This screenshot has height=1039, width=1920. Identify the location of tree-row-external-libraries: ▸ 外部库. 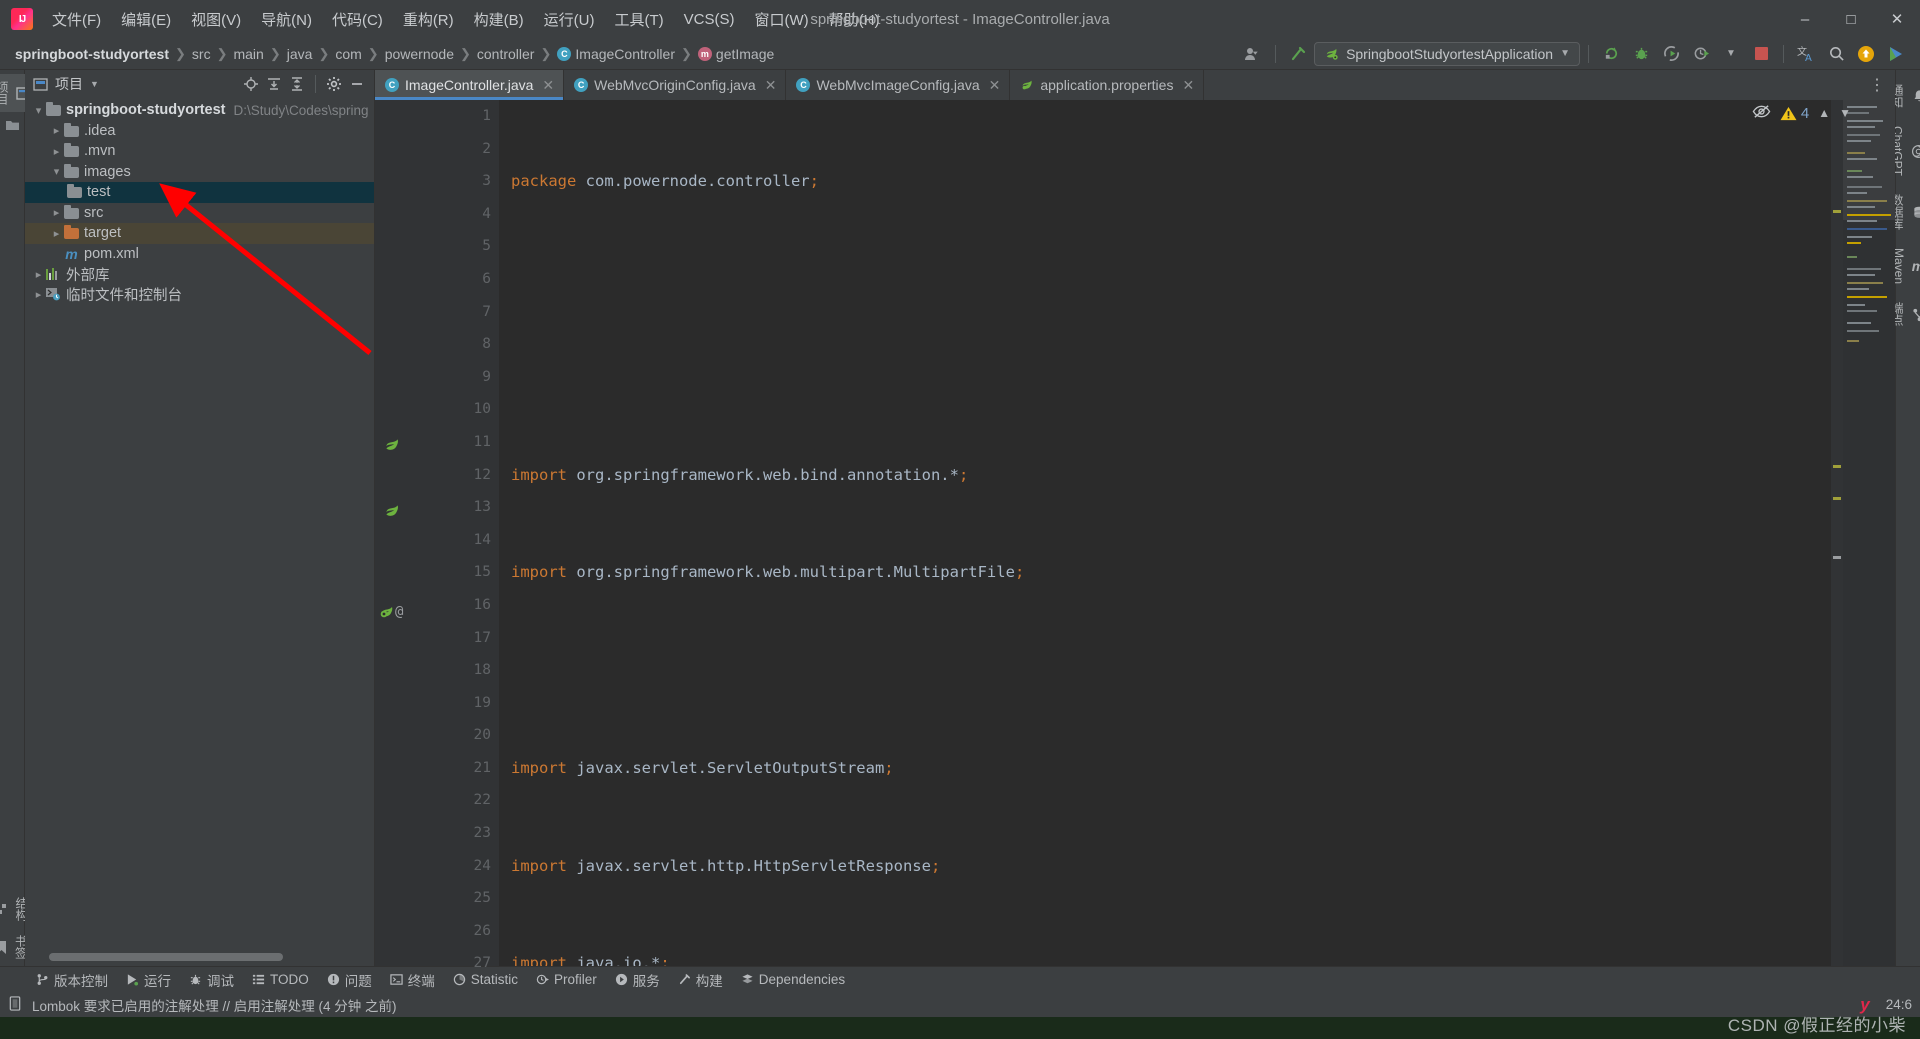
(199, 274).